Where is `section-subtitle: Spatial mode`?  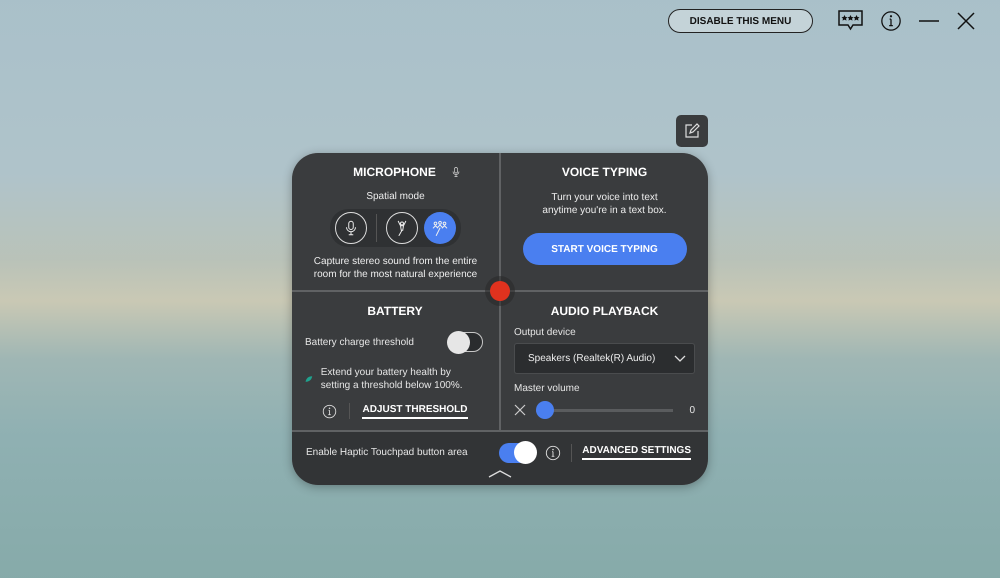 section-subtitle: Spatial mode is located at coordinates (395, 196).